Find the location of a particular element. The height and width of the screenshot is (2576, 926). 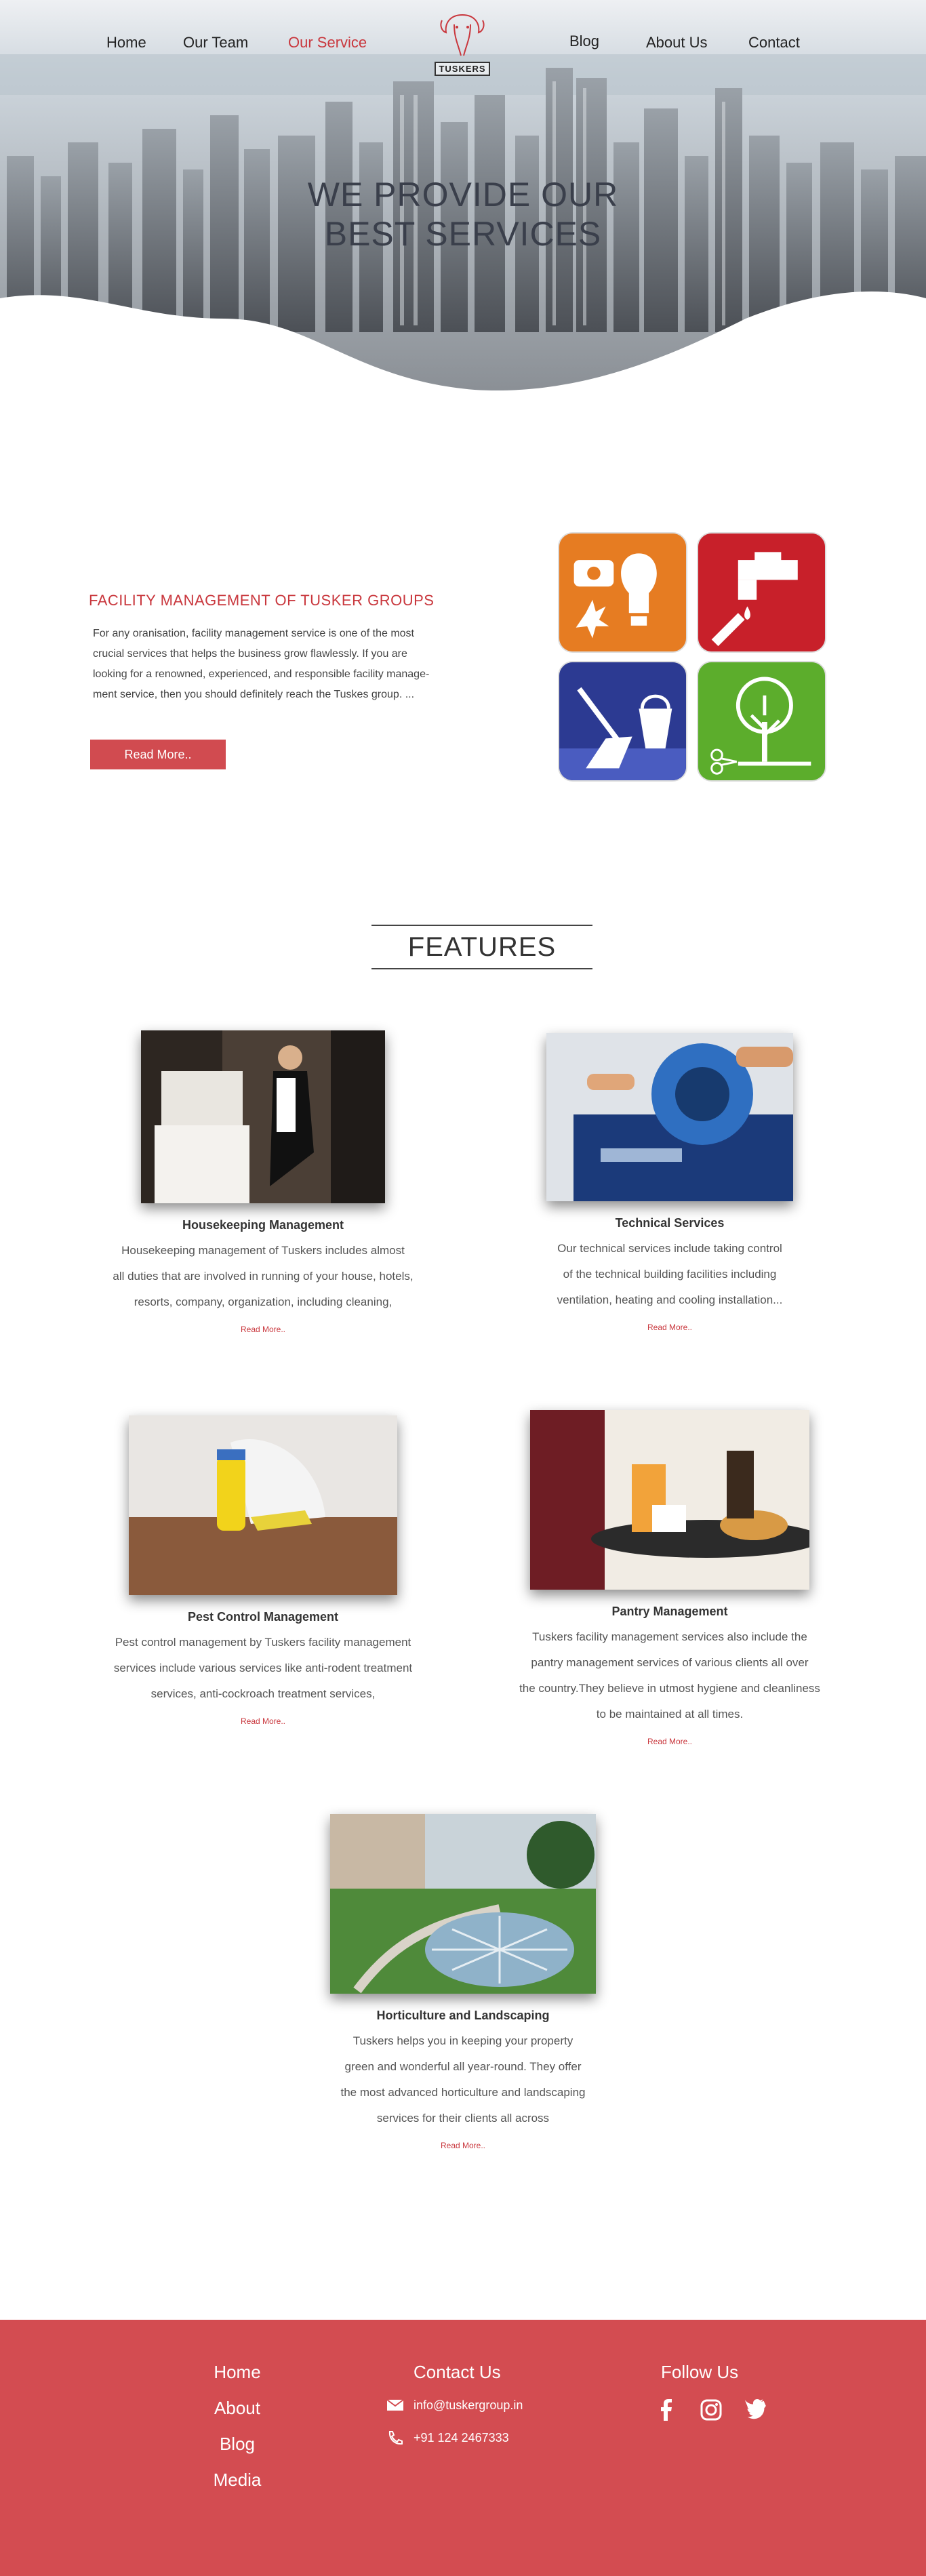

features-heading-box: FEATURES is located at coordinates (481, 947).